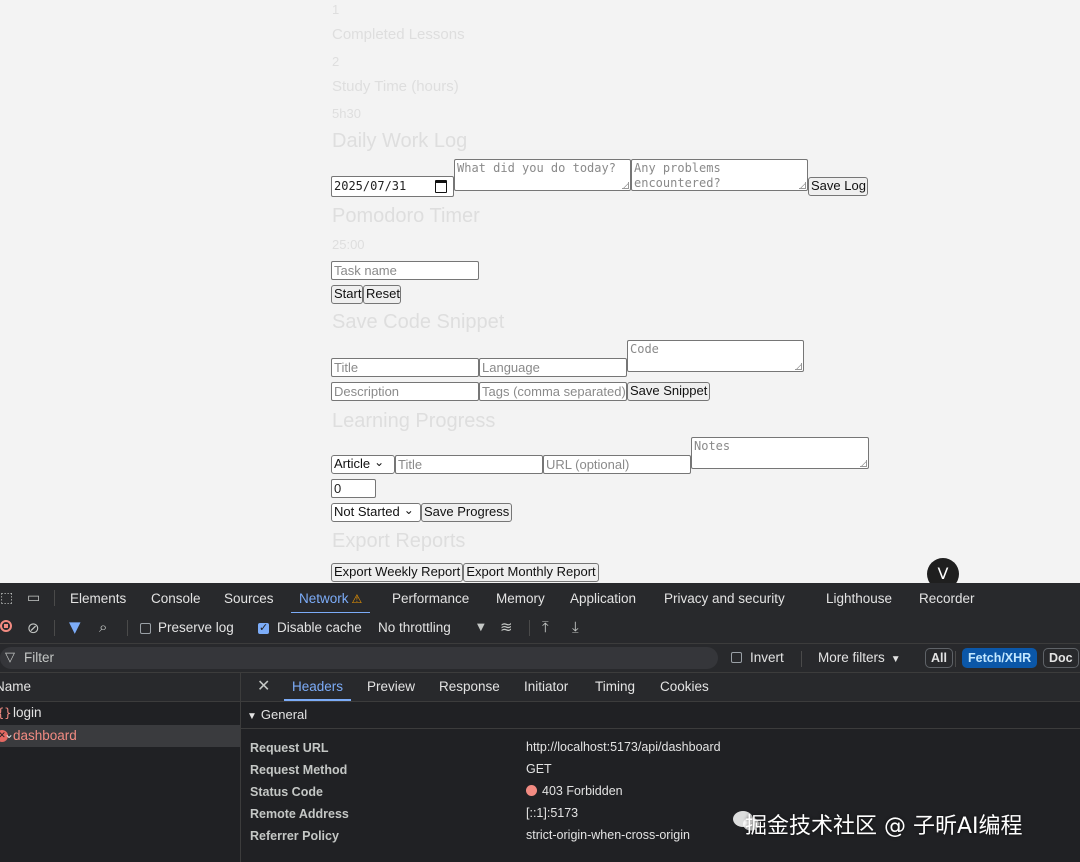 This screenshot has width=1080, height=862. What do you see at coordinates (542, 175) in the screenshot?
I see `log-done-textarea: What did you do today?` at bounding box center [542, 175].